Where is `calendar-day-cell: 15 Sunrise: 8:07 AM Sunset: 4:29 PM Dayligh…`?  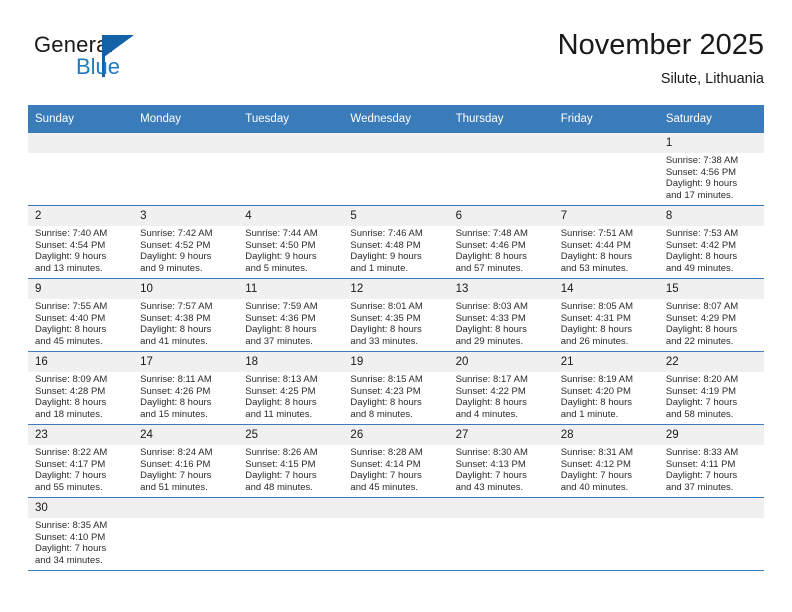
calendar-day-cell: 15 Sunrise: 8:07 AM Sunset: 4:29 PM Dayligh… is located at coordinates (711, 315).